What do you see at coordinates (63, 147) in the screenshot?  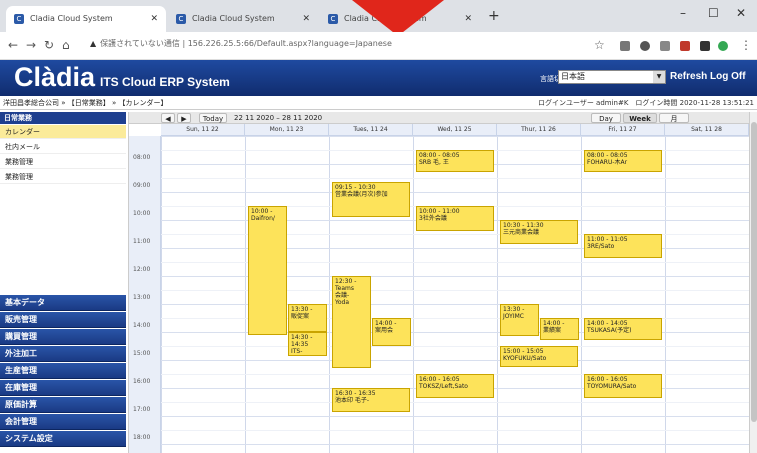 I see `sidebar-item: 社内メール` at bounding box center [63, 147].